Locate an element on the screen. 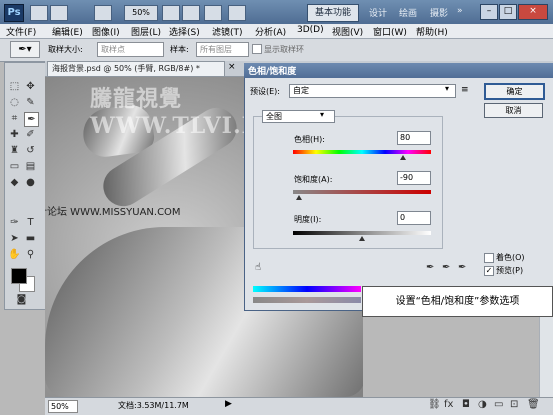 The image size is (553, 415). screen-mode-icon is located at coordinates (237, 13).